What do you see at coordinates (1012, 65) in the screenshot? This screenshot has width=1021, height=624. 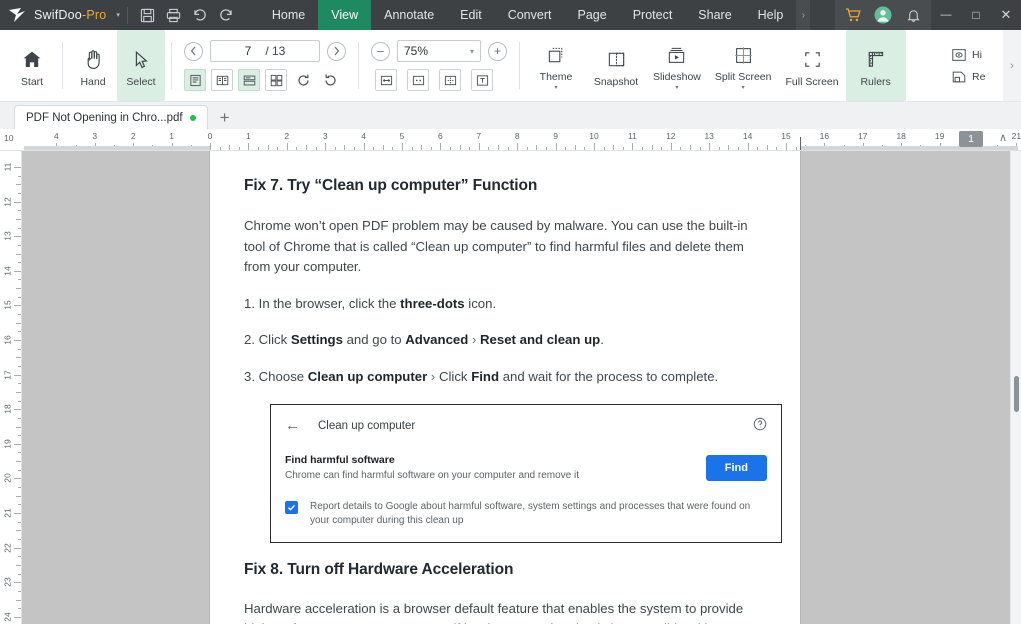 I see `ribbon-expand-chevron-icon: ›` at bounding box center [1012, 65].